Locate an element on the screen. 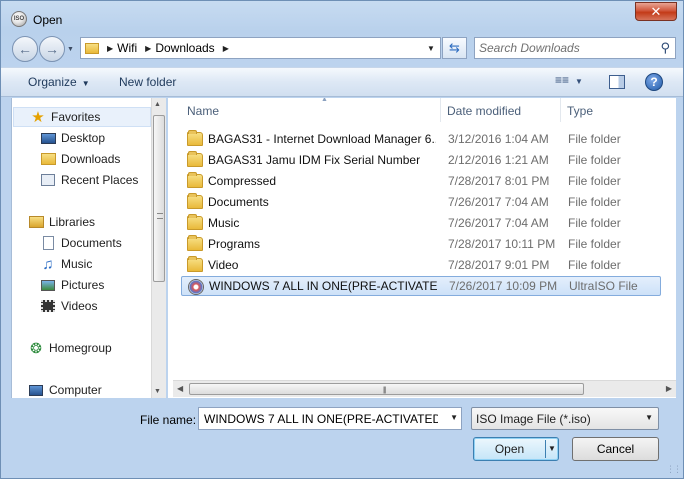 The image size is (684, 479). column-label: Name is located at coordinates (203, 111).